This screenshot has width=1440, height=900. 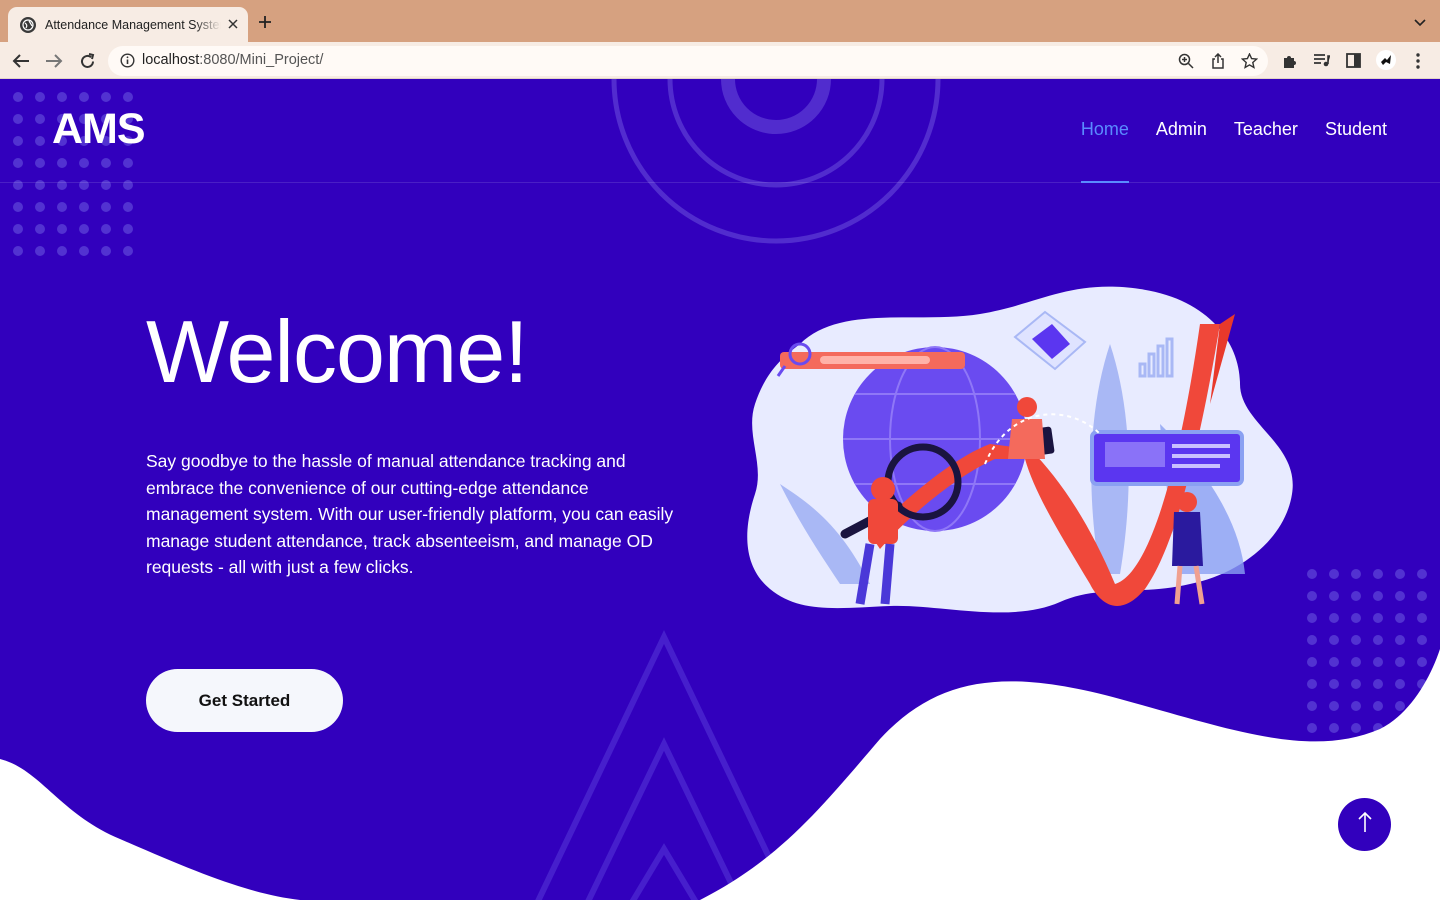 What do you see at coordinates (1220, 151) in the screenshot?
I see `main-nav: Home Admin Teacher Student` at bounding box center [1220, 151].